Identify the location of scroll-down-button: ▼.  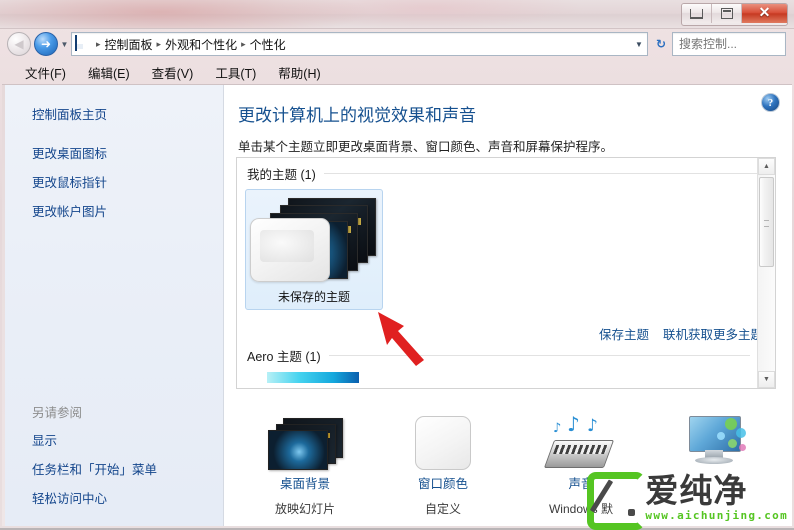
(766, 379).